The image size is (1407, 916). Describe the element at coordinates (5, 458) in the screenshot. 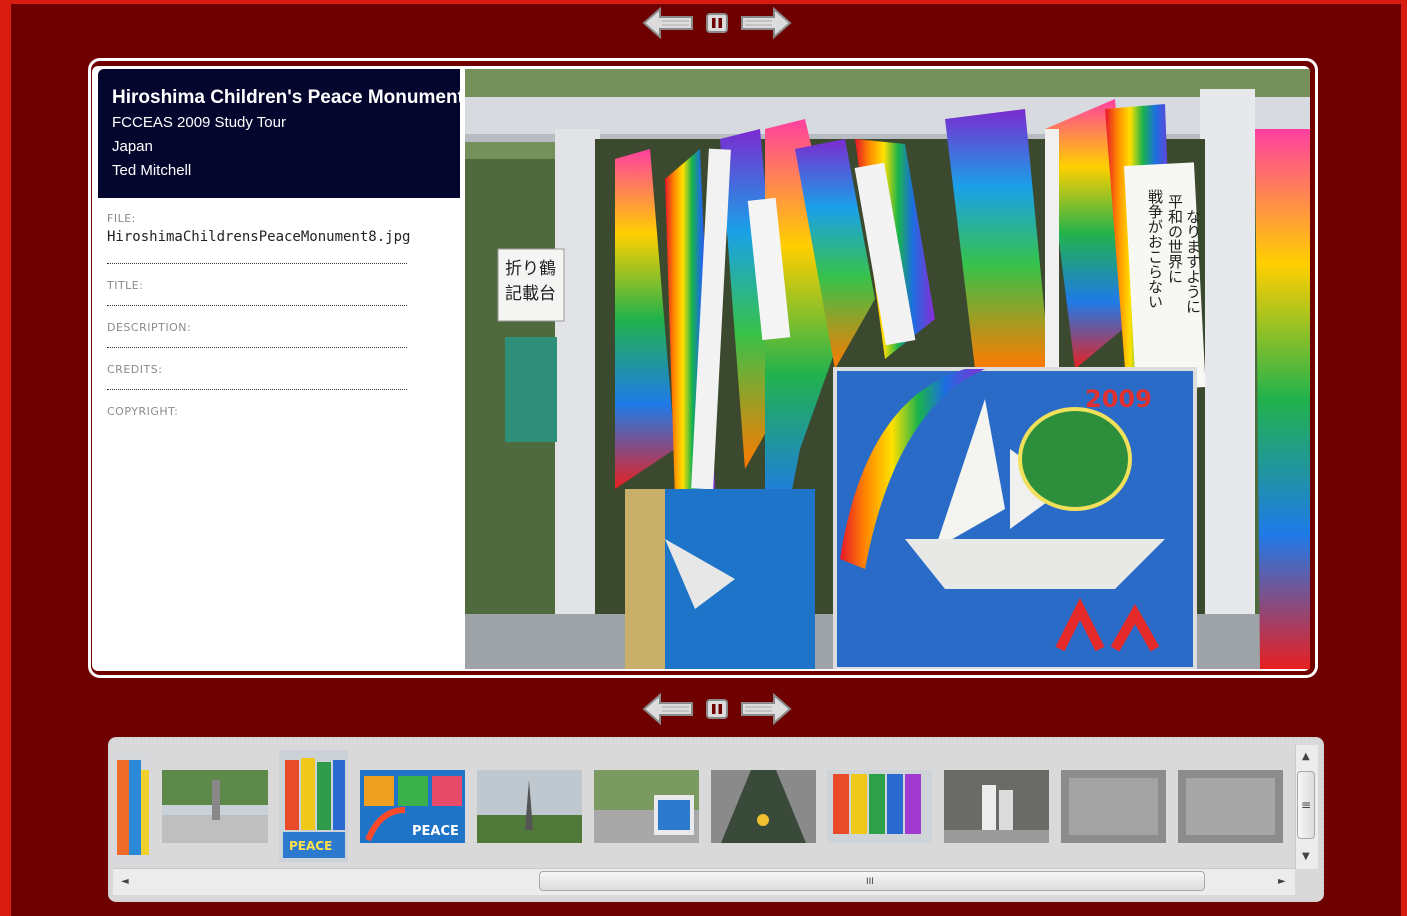

I see `page-frame-left` at that location.